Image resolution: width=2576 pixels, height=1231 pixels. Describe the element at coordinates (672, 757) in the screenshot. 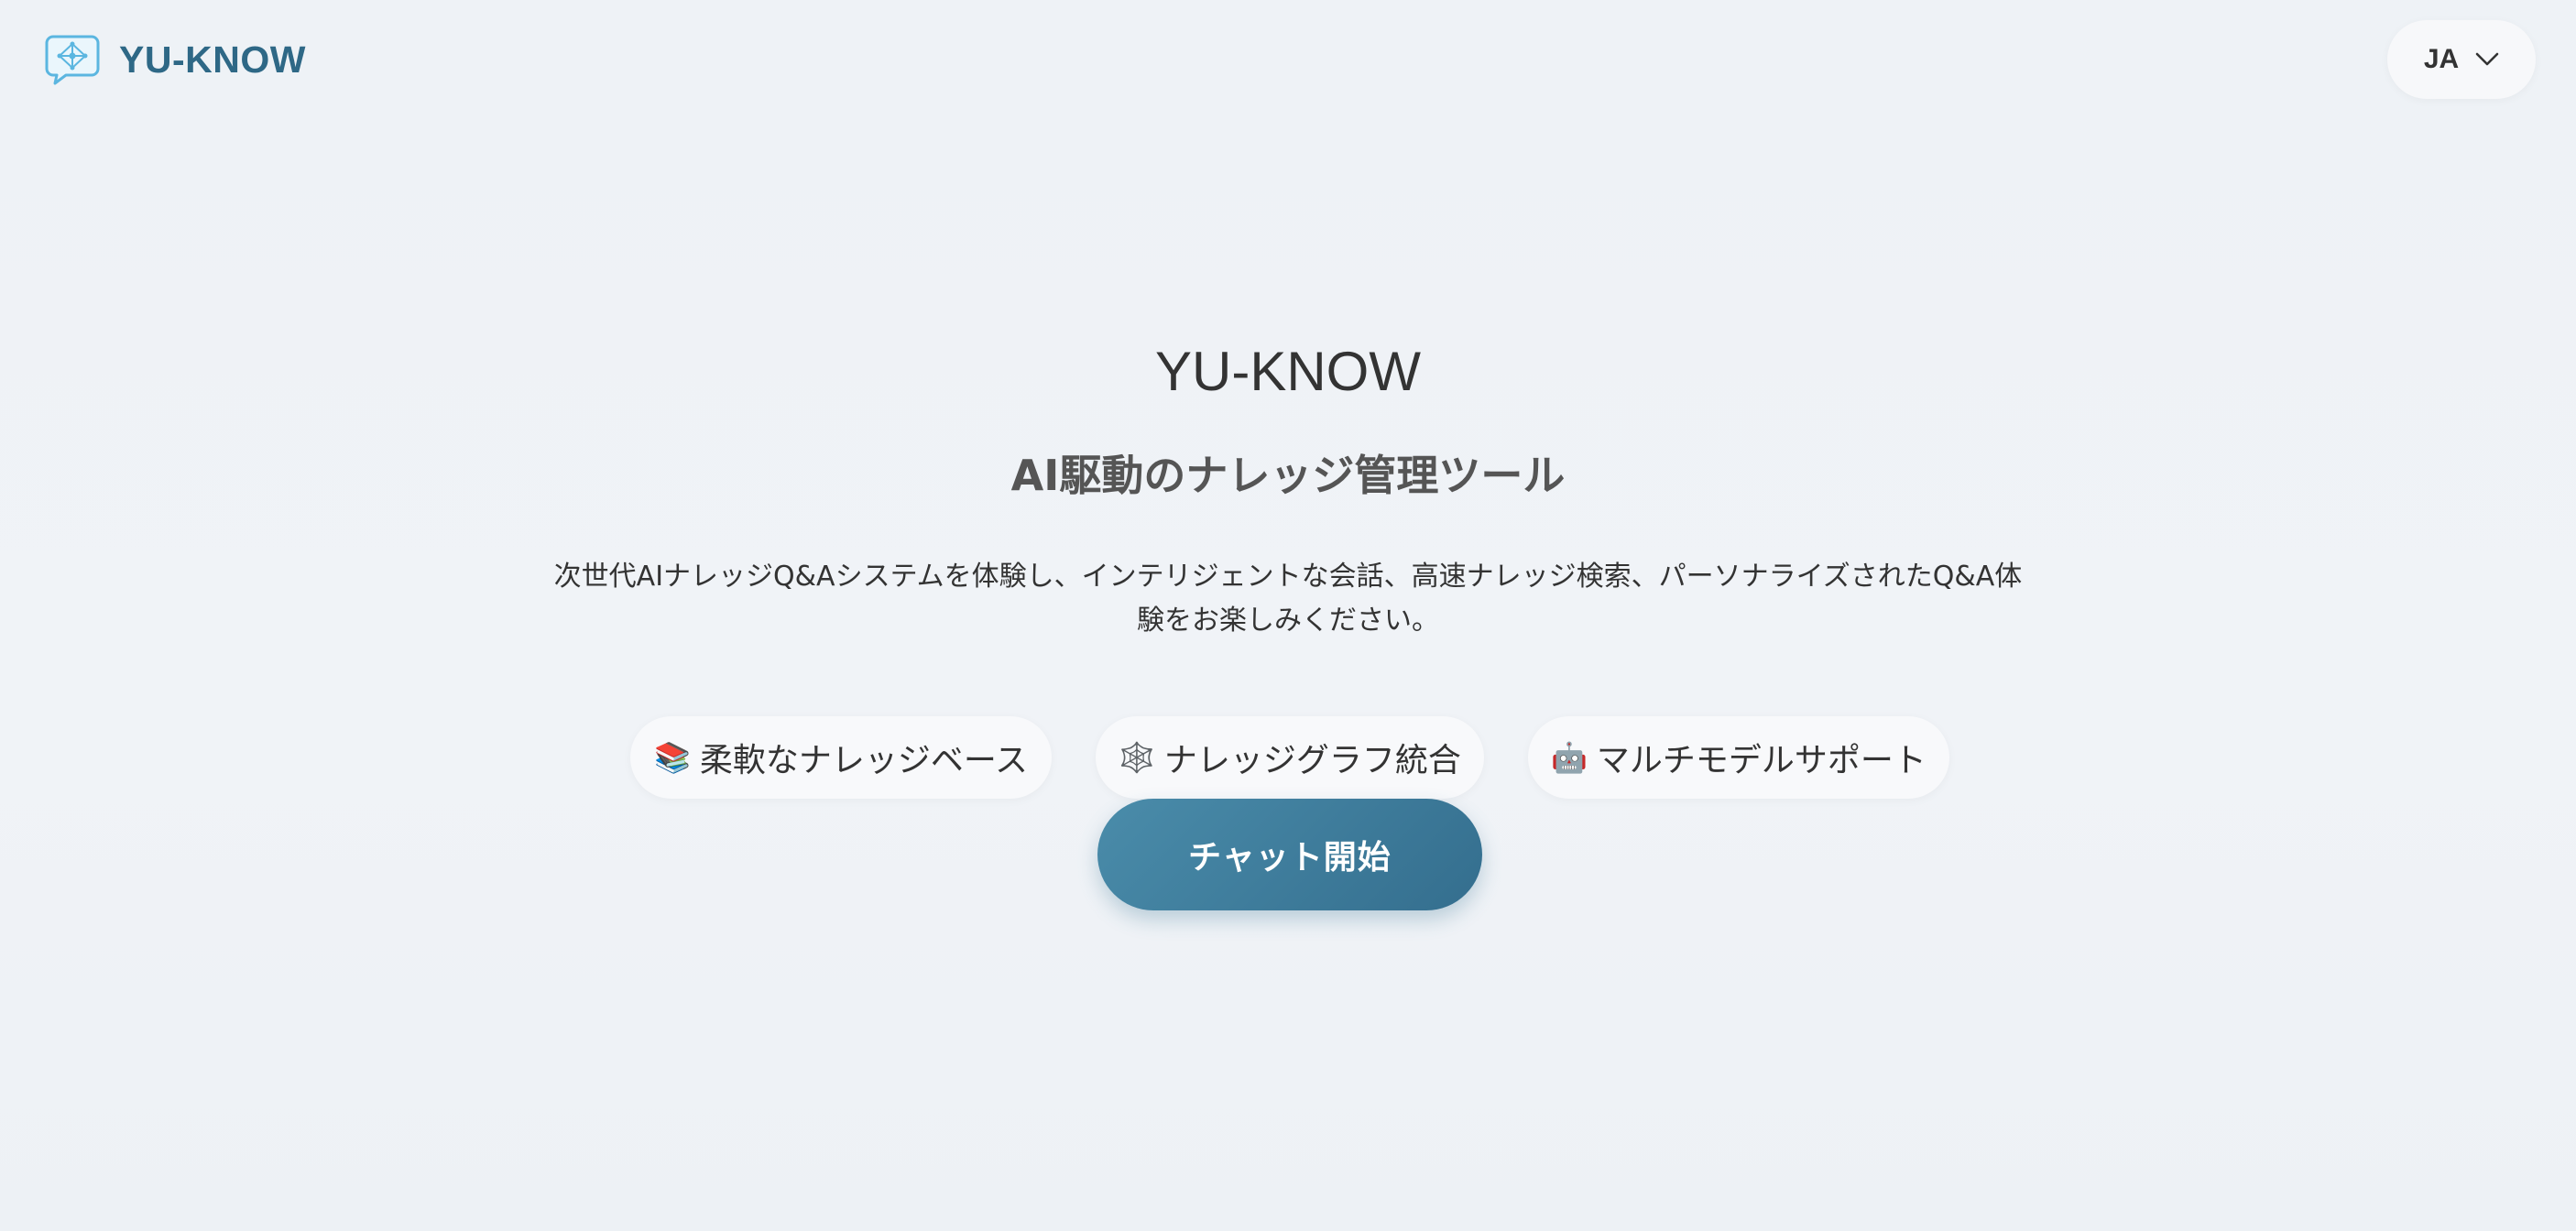

I see `books-icon: 📚` at that location.